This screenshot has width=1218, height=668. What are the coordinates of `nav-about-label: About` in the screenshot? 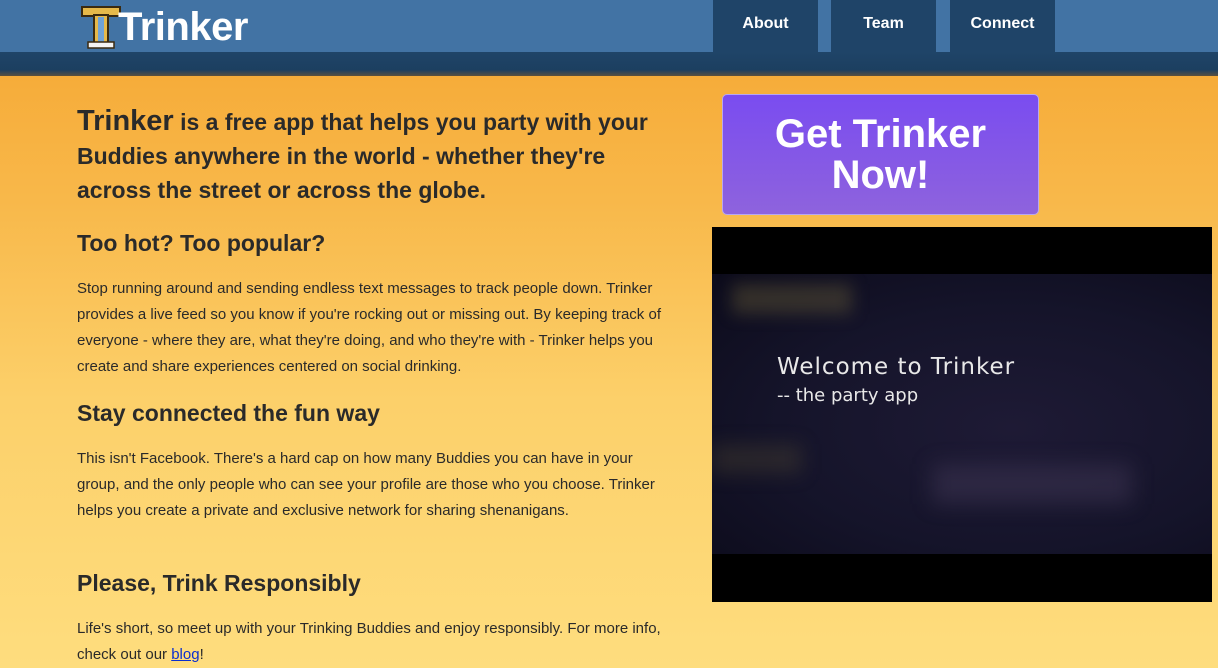 It's located at (765, 23).